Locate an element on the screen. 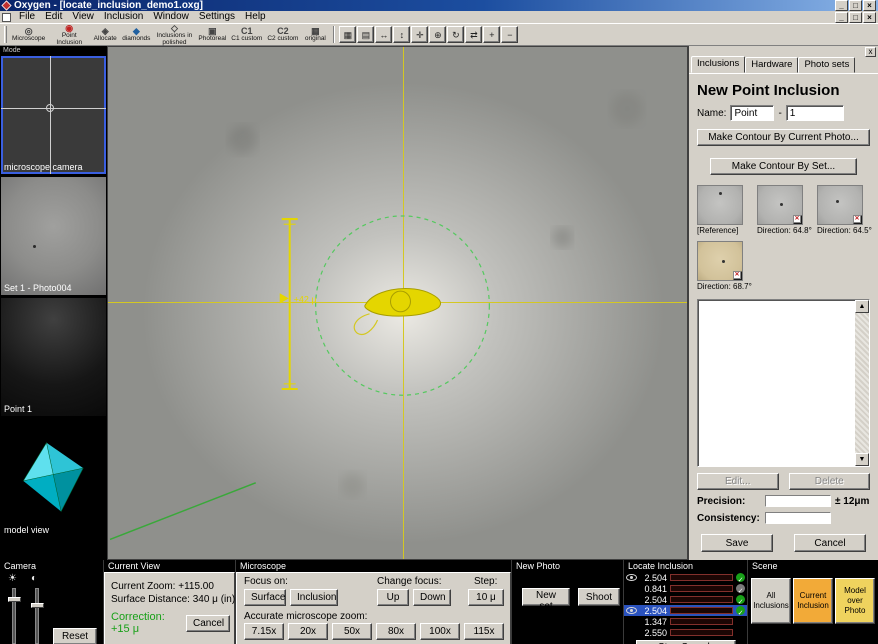  zoom-115x-button: 115x is located at coordinates (484, 631).